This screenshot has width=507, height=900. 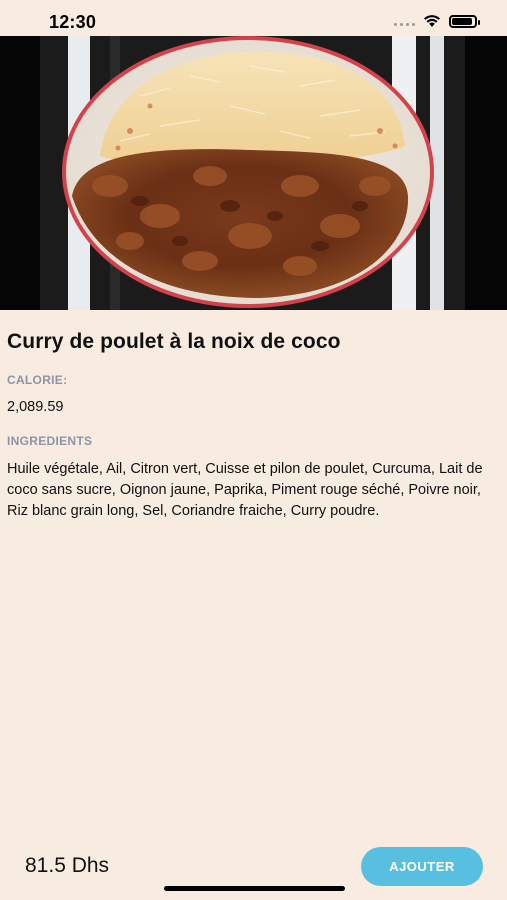 I want to click on status-time: 12:30, so click(x=73, y=22).